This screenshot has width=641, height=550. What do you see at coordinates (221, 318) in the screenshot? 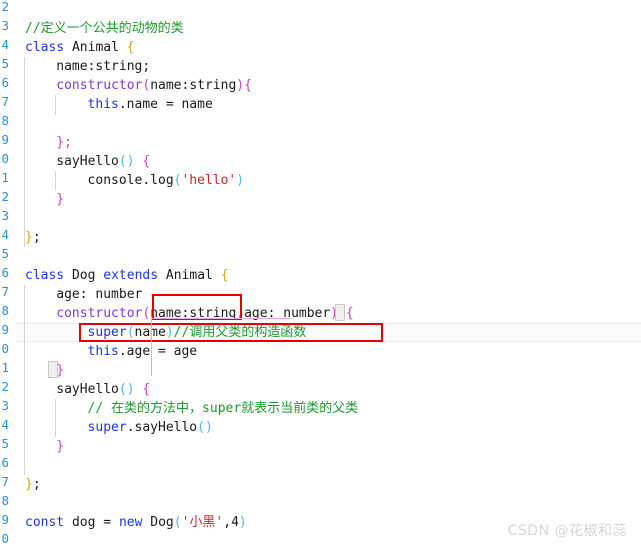
I see `bracket-scope-guide-top` at bounding box center [221, 318].